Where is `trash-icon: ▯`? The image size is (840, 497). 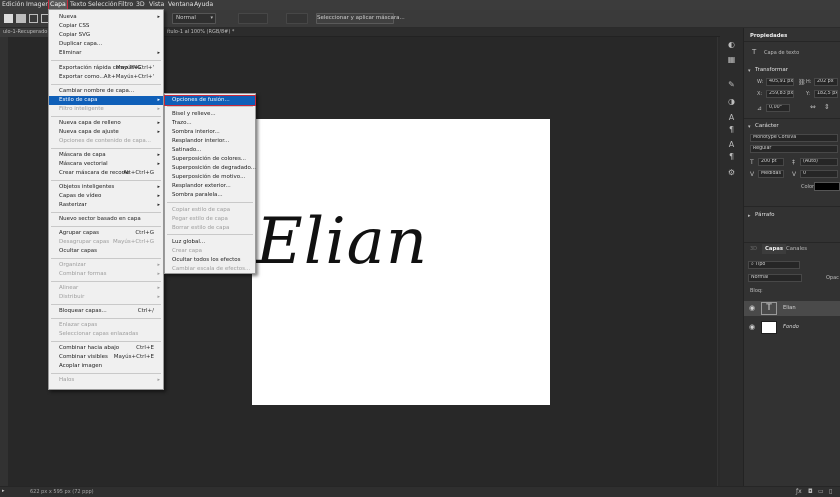 trash-icon: ▯ is located at coordinates (830, 491).